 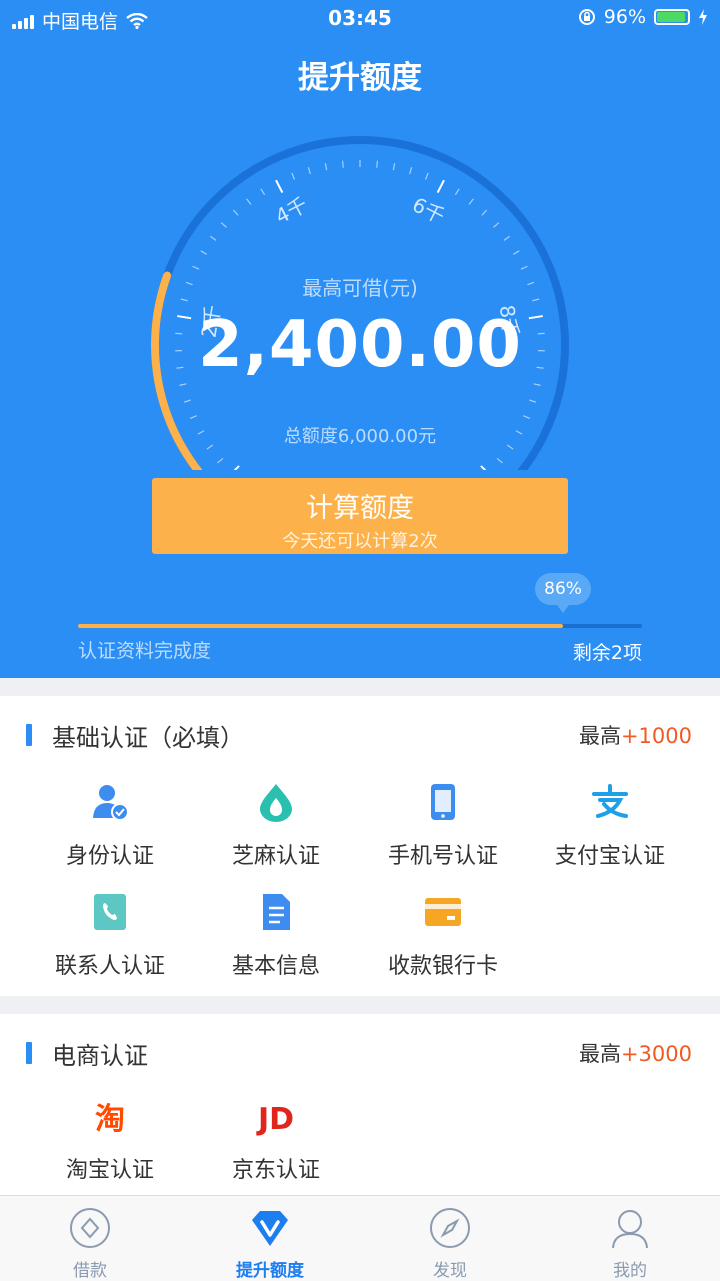 What do you see at coordinates (320, 626) in the screenshot?
I see `profile-progress-fill` at bounding box center [320, 626].